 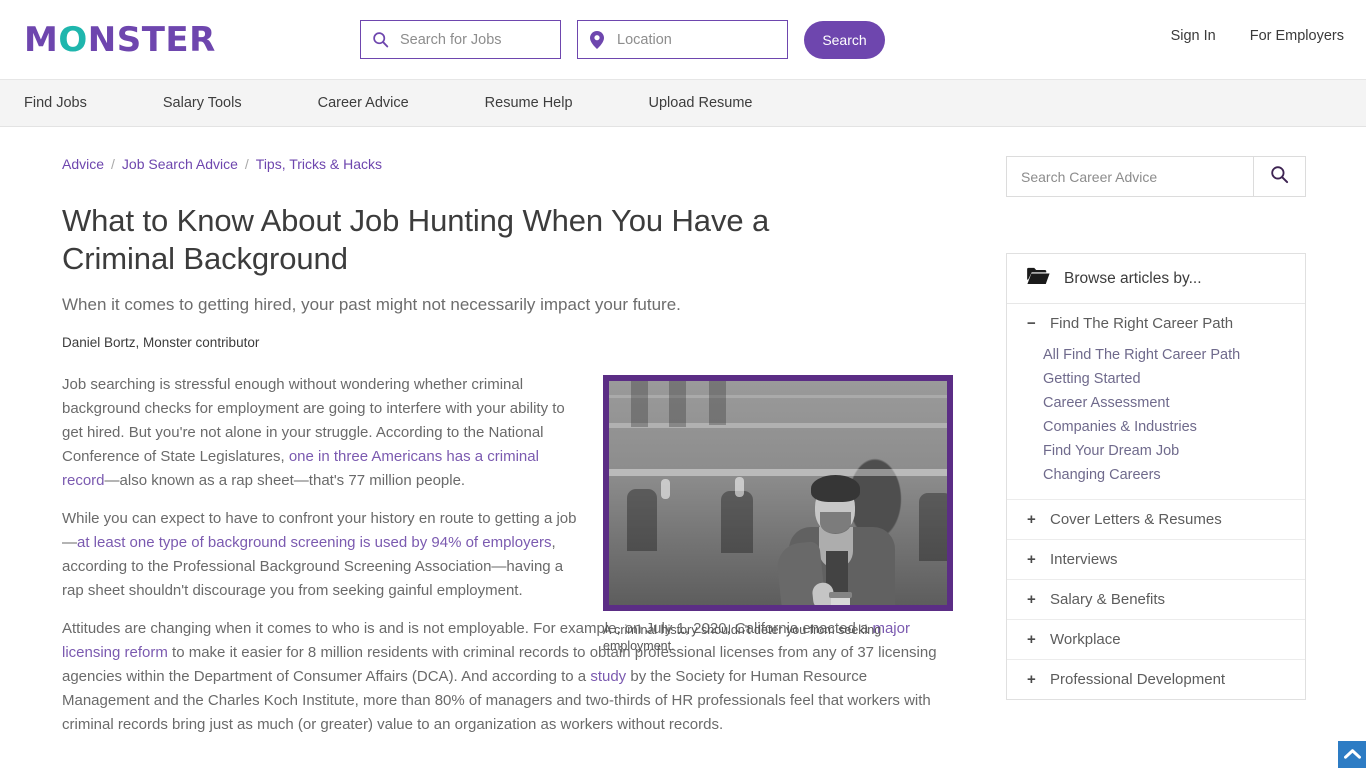 I want to click on logo-text-part-2: NSTER, so click(x=151, y=39).